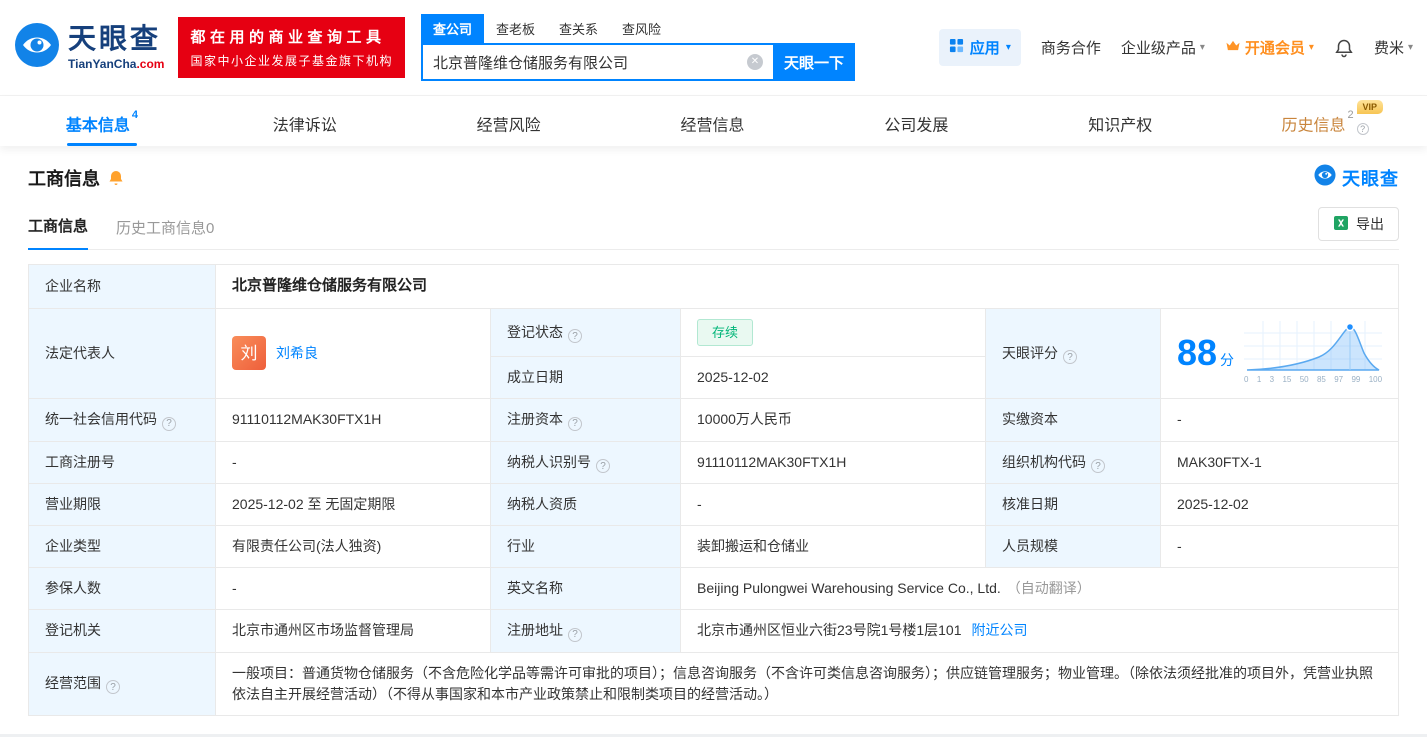 This screenshot has width=1427, height=737. I want to click on search-tab-company: 查公司, so click(453, 28).